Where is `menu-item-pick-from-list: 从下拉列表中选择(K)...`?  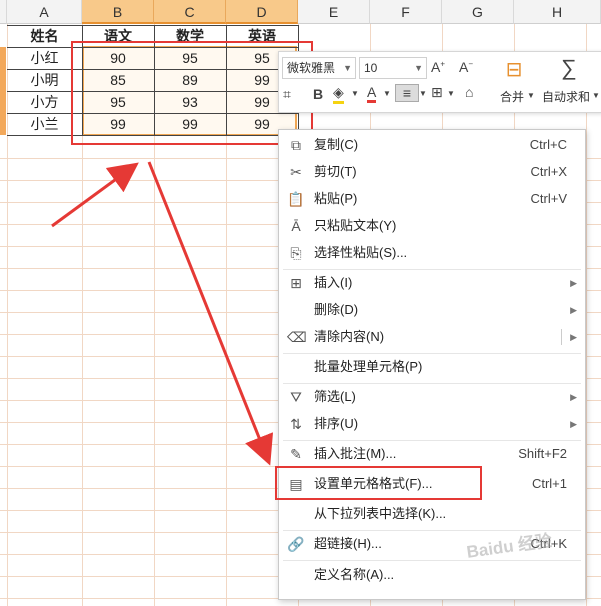 menu-item-pick-from-list: 从下拉列表中选择(K)... is located at coordinates (432, 514).